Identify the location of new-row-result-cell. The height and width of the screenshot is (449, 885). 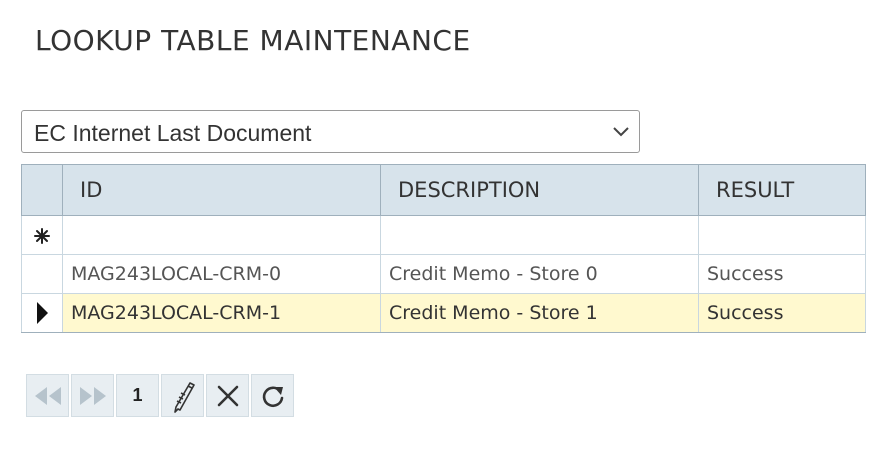
(782, 235).